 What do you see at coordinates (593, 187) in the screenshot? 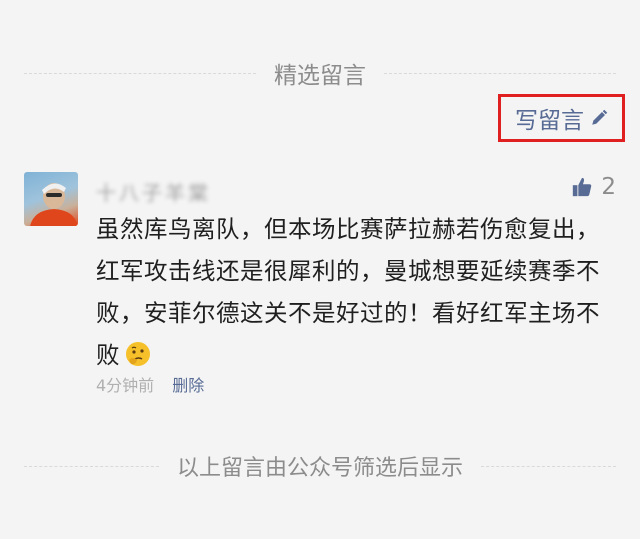
I see `like-button: 2` at bounding box center [593, 187].